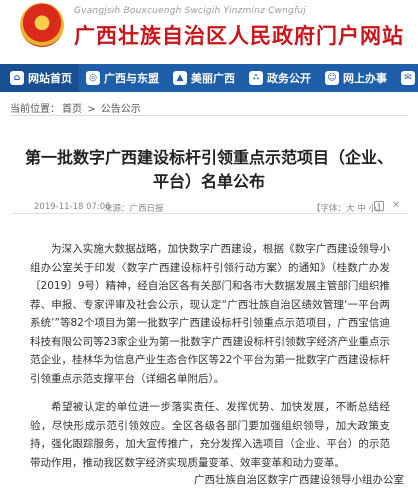  I want to click on nav-item-asean: ◎ 广西与东盟, so click(122, 78).